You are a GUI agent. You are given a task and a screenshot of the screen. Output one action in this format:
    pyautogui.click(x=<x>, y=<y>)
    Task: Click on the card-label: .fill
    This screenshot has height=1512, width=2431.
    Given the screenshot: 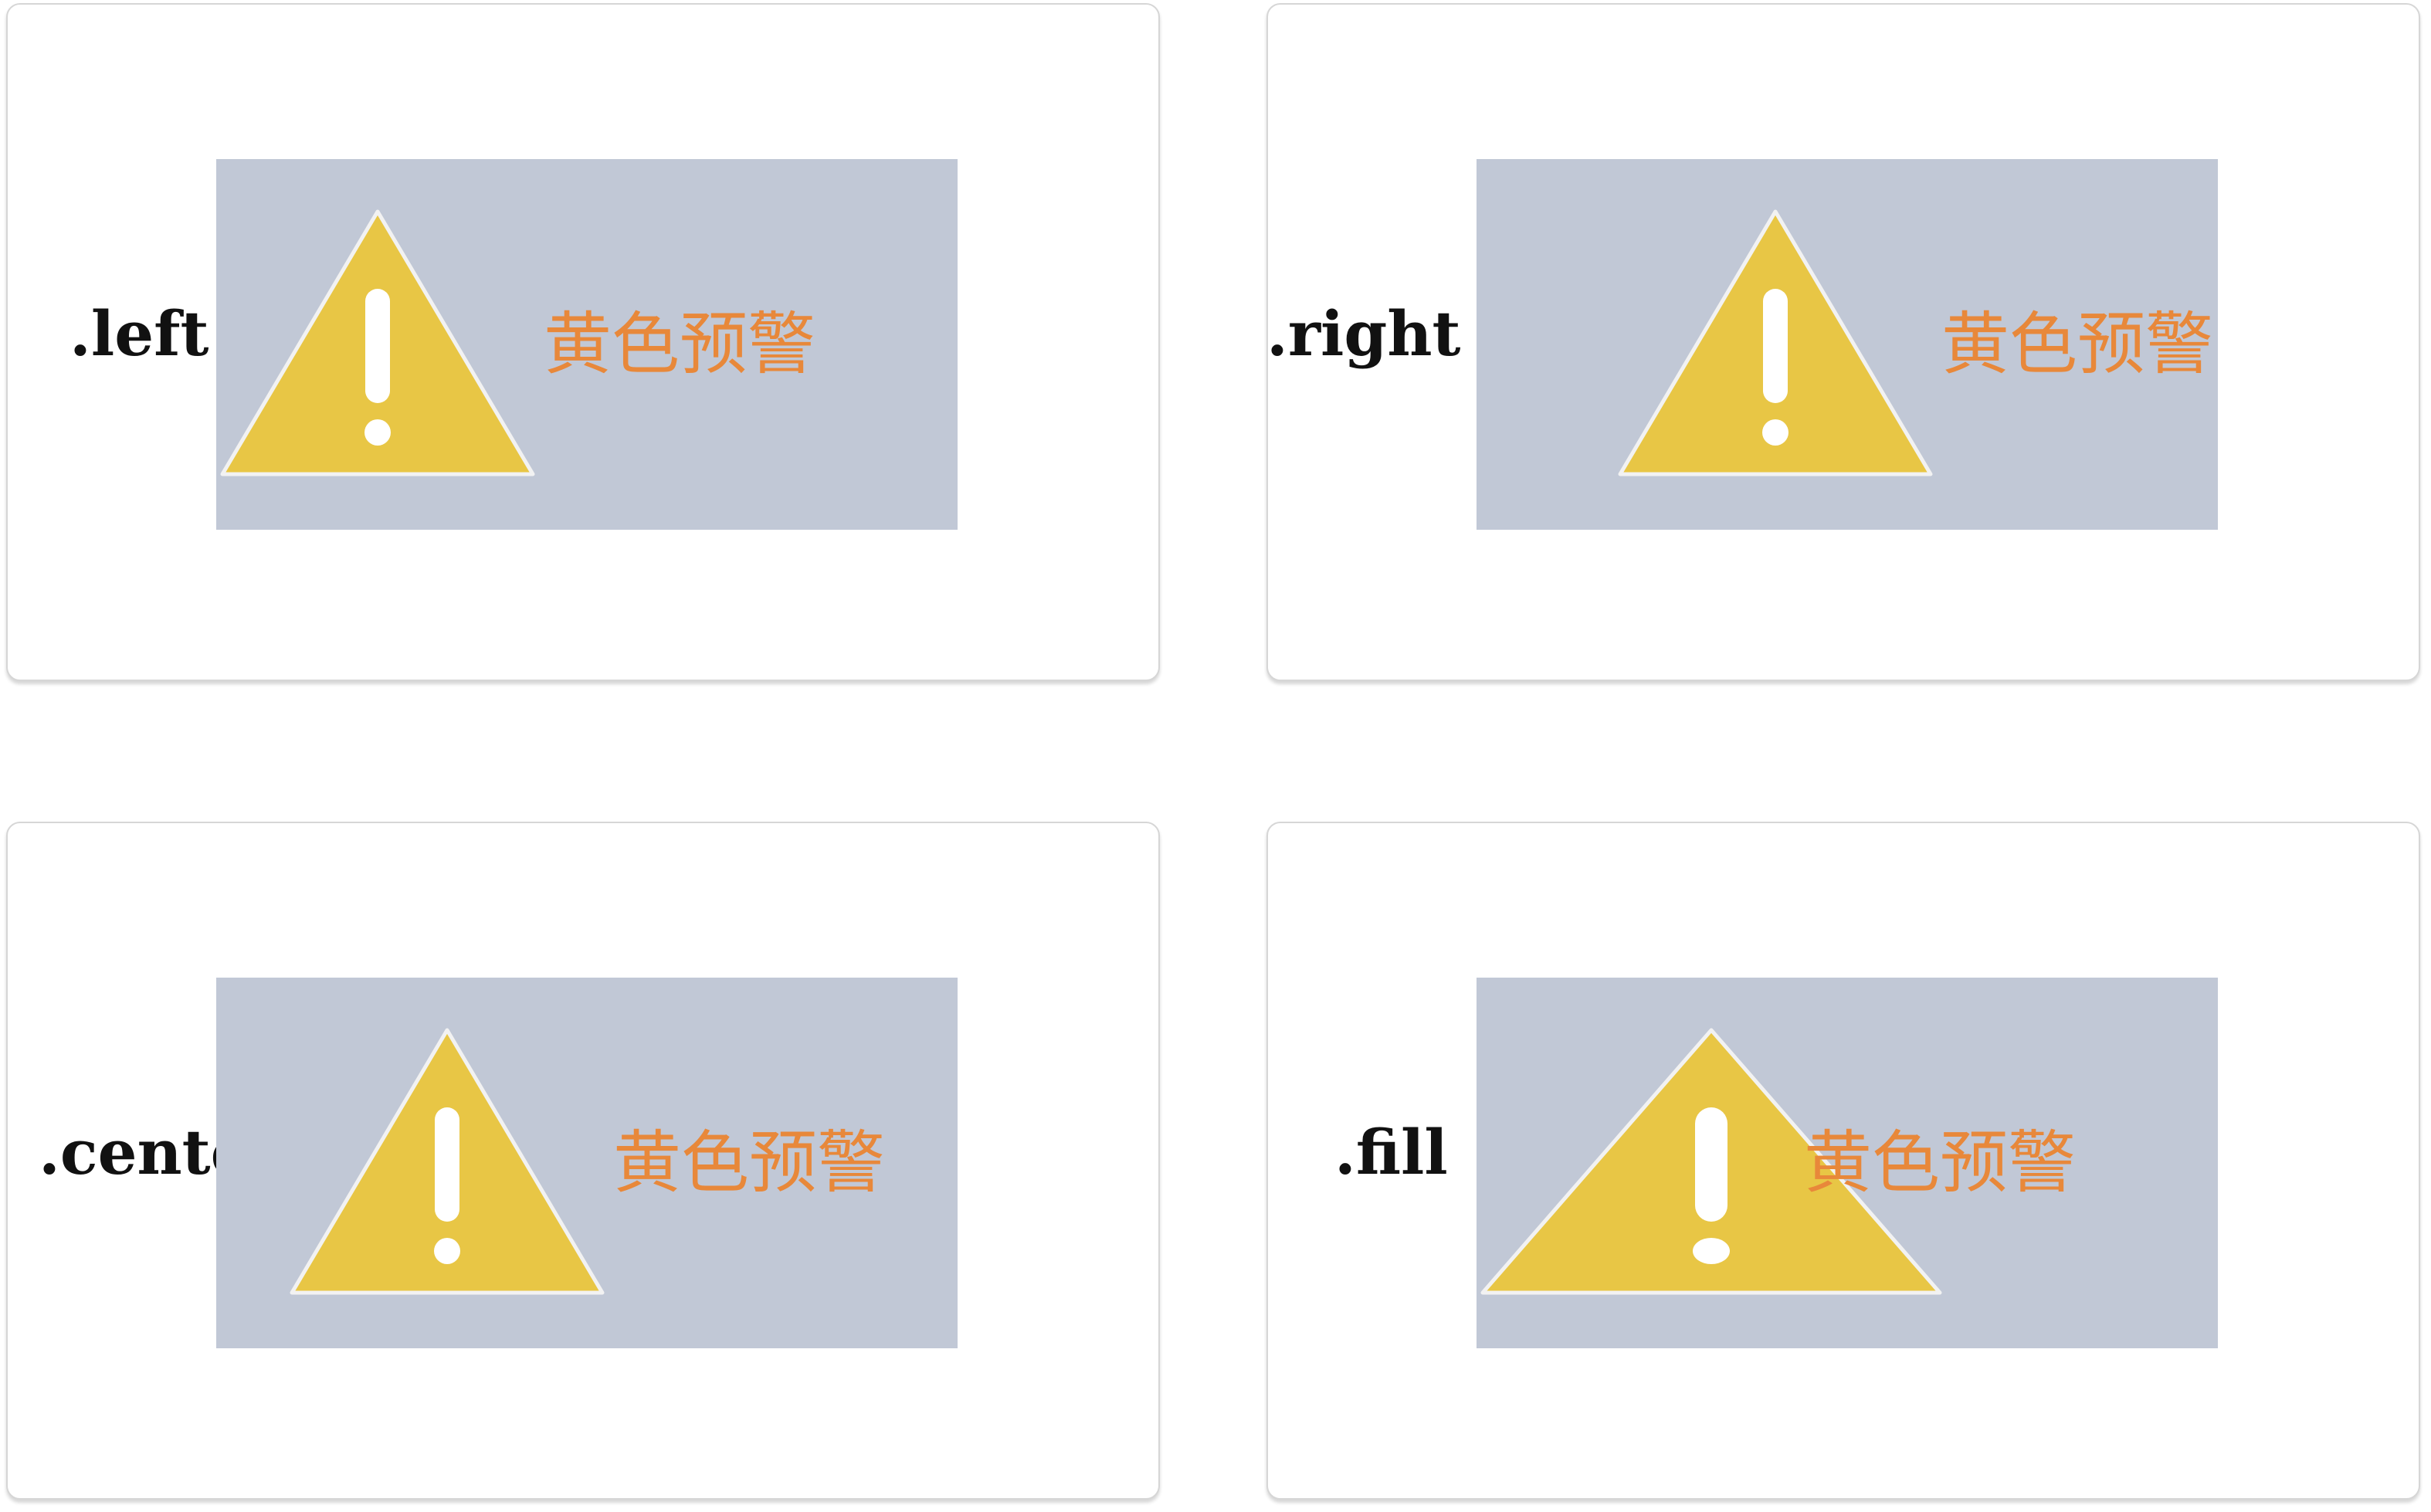 What is the action you would take?
    pyautogui.click(x=1391, y=1152)
    